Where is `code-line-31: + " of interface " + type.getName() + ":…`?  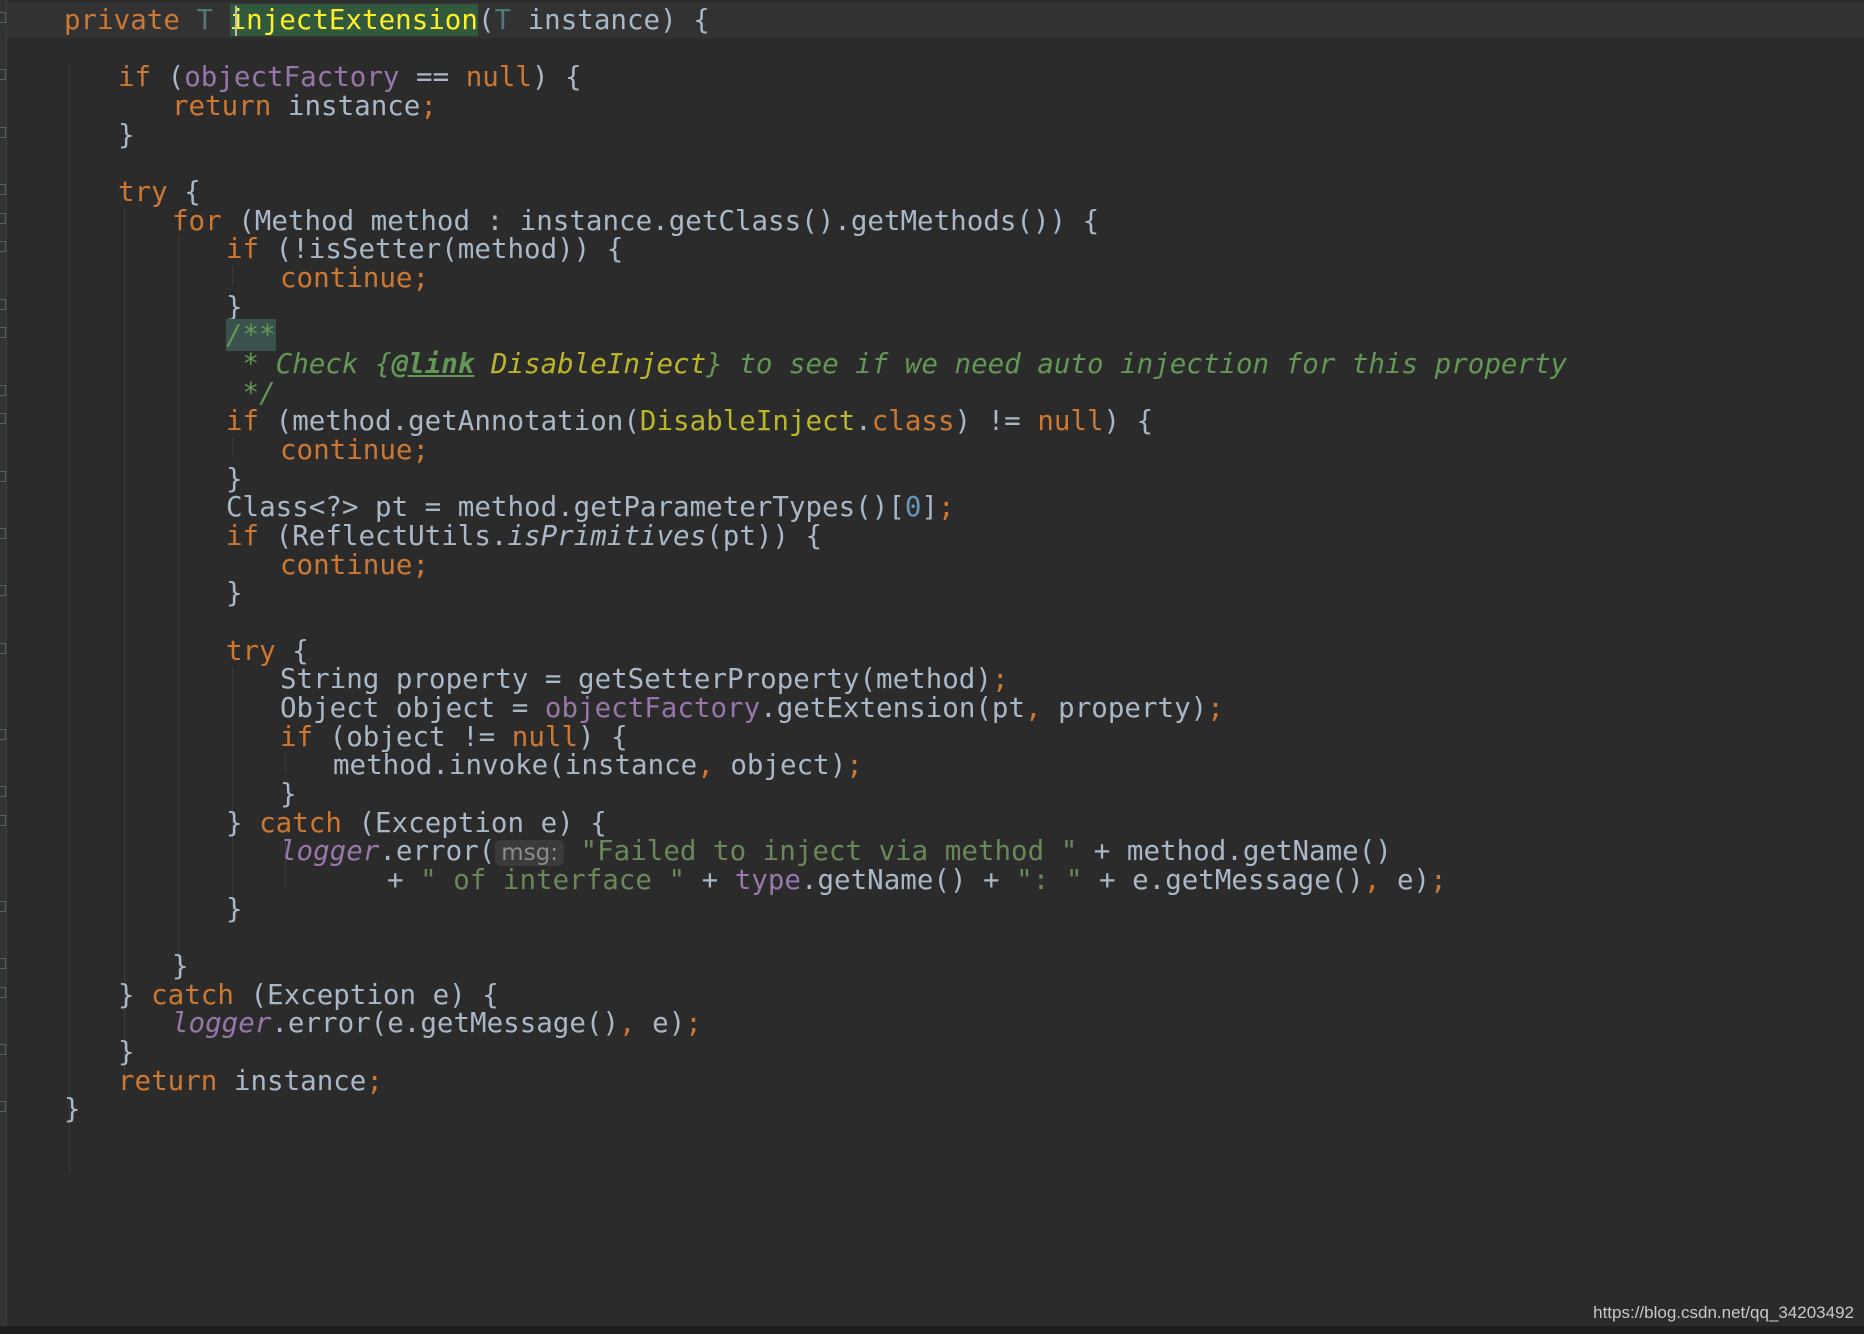
code-line-31: + " of interface " + type.getName() + ":… is located at coordinates (917, 880).